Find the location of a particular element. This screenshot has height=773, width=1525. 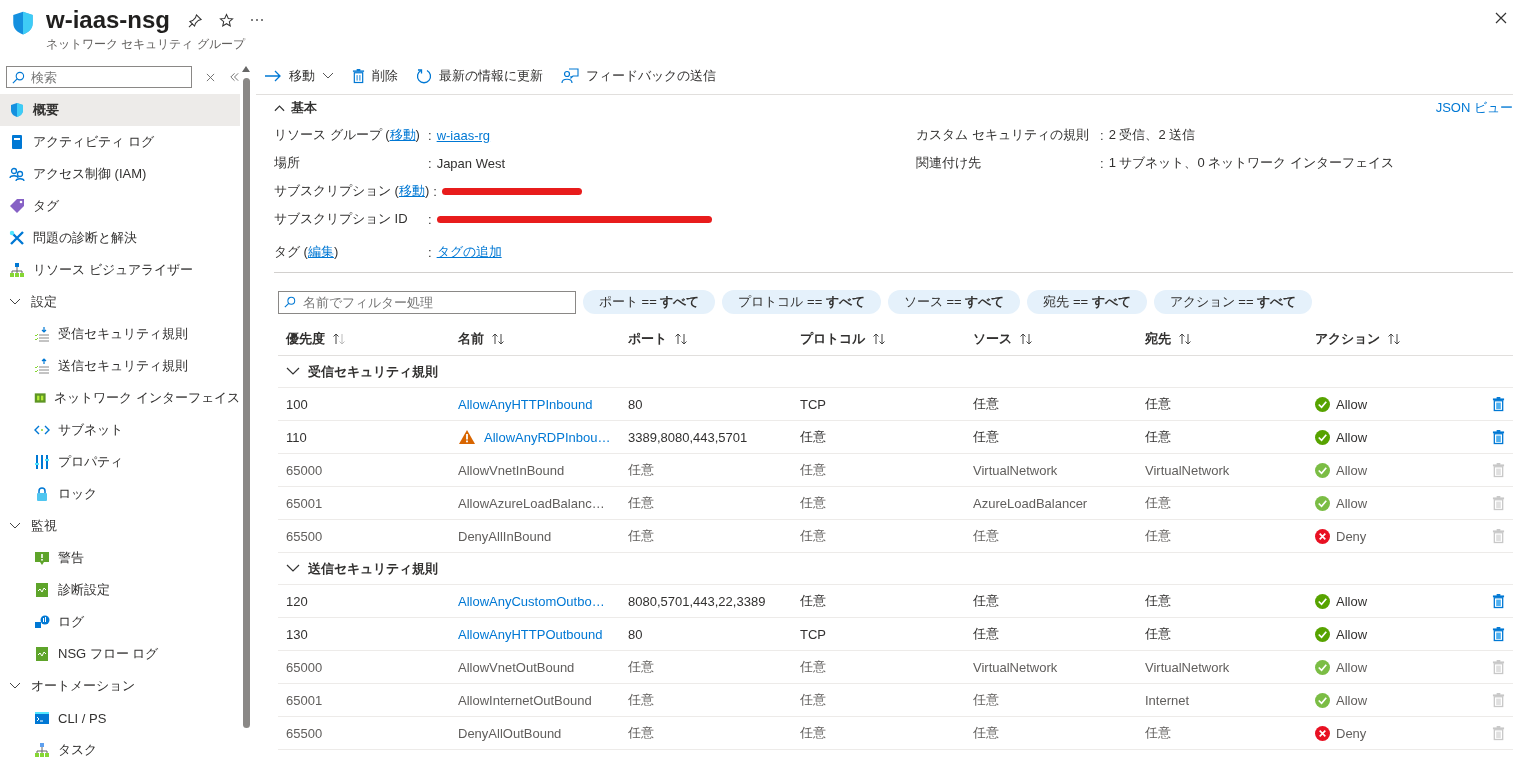

nav-item: 診断設定 is located at coordinates (120, 590).